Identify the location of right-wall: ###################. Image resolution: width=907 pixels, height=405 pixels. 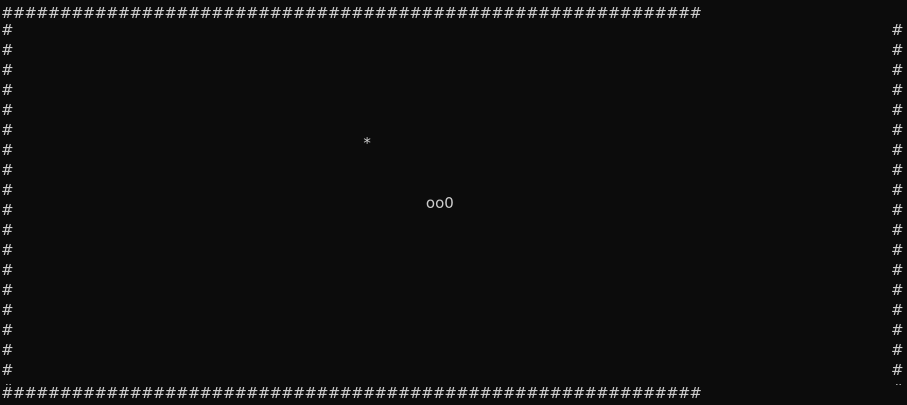
(897, 202).